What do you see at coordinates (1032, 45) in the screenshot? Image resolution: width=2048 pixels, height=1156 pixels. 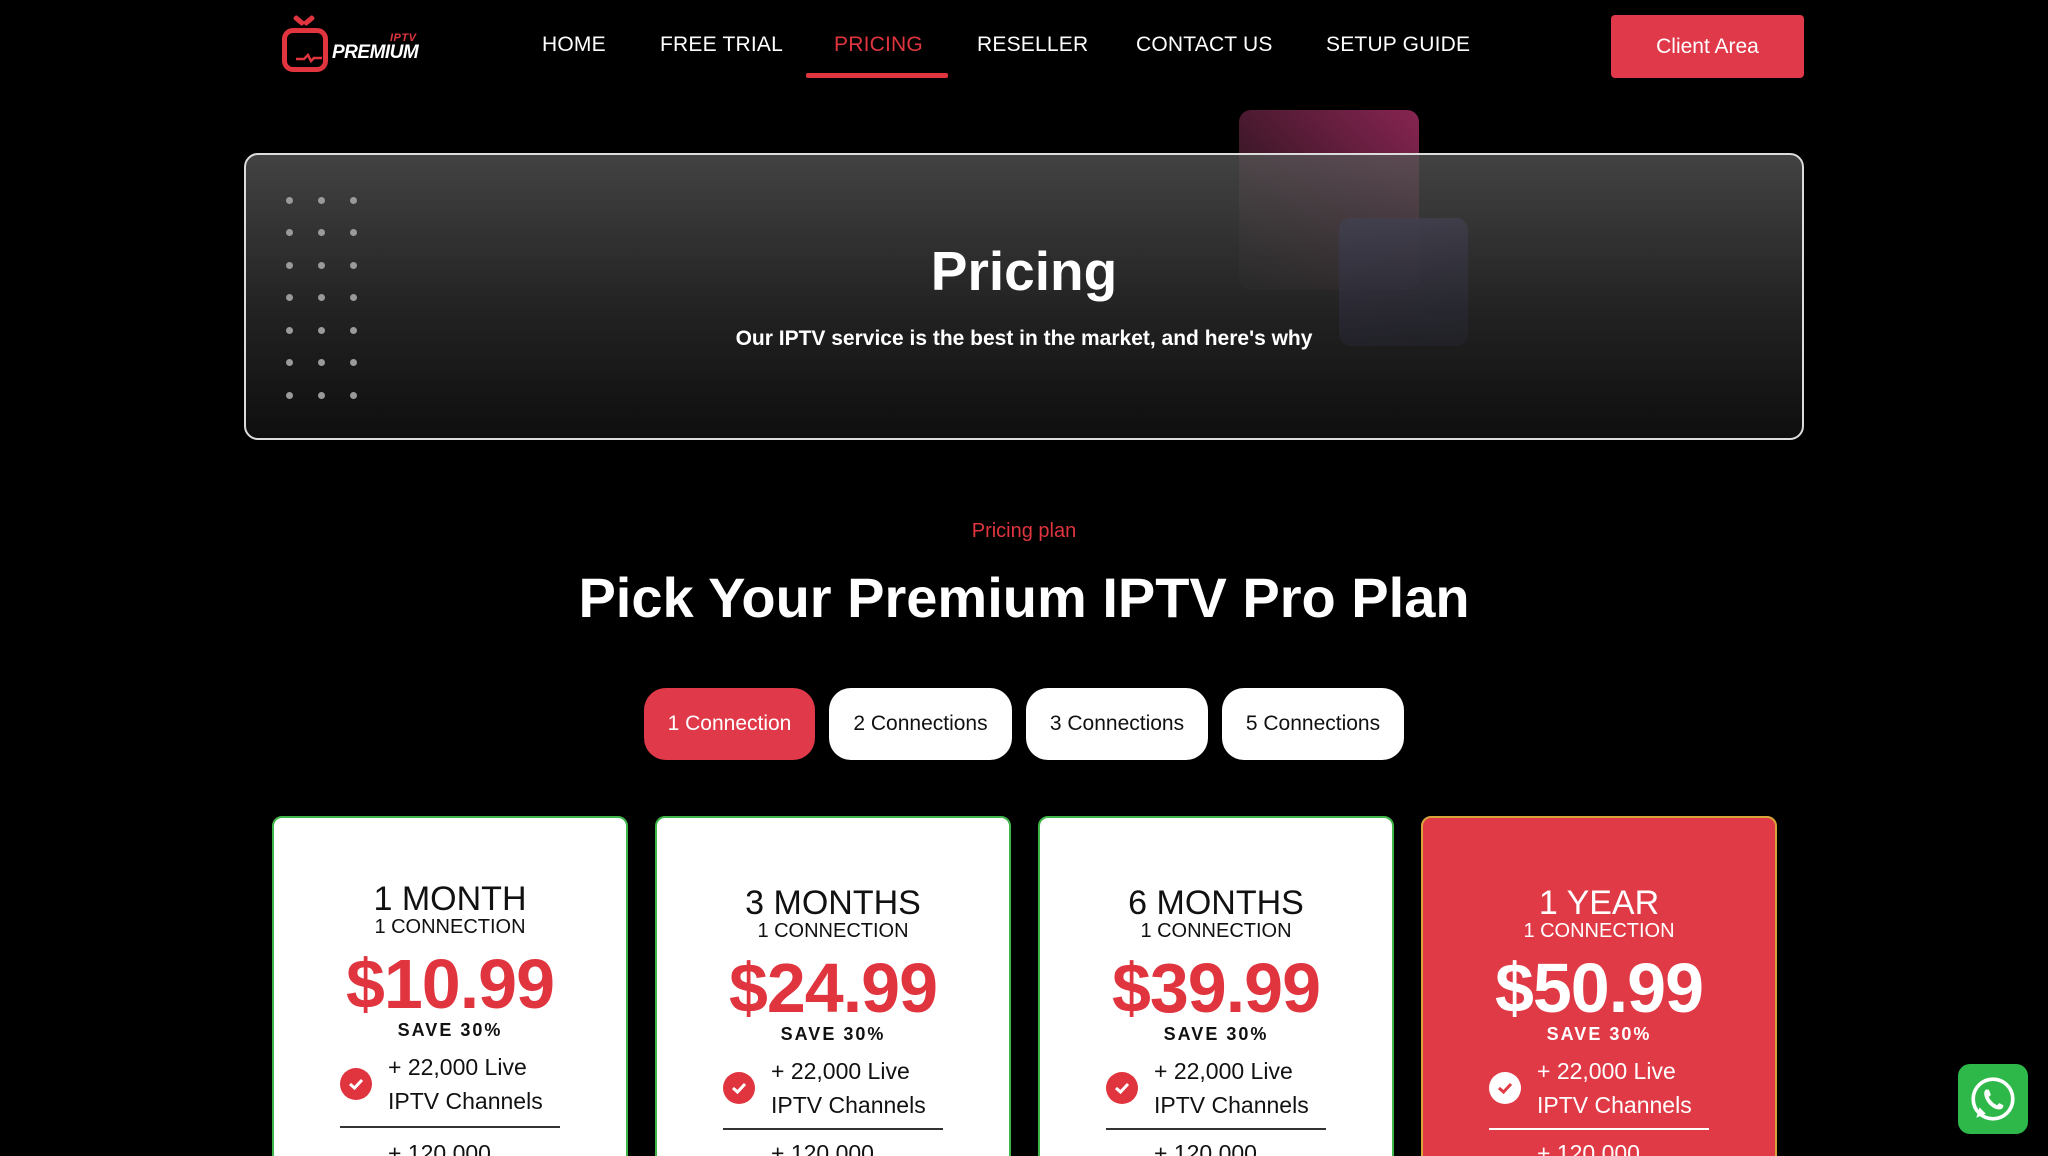 I see `nav-reseller: RESELLER` at bounding box center [1032, 45].